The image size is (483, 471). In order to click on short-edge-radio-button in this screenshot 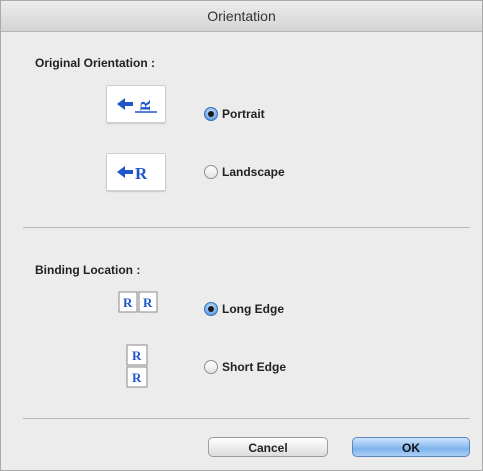, I will do `click(211, 367)`.